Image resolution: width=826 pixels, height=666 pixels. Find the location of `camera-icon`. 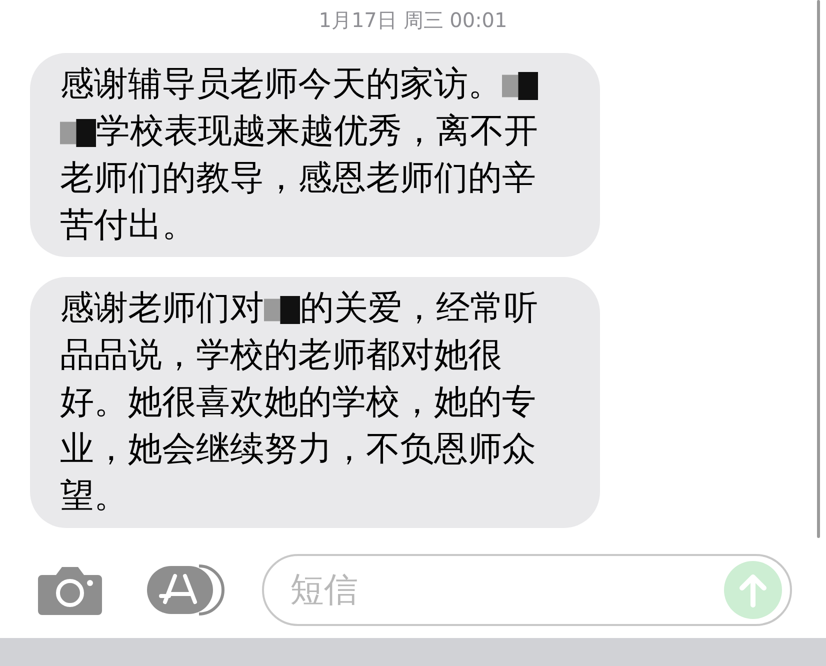

camera-icon is located at coordinates (70, 590).